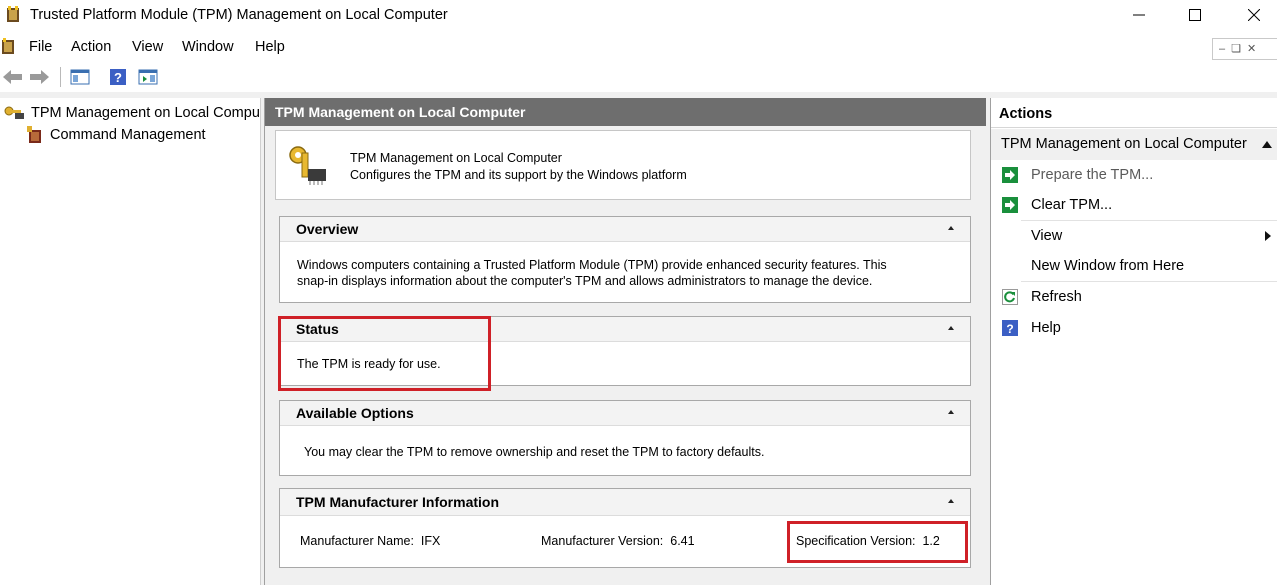  Describe the element at coordinates (1236, 49) in the screenshot. I see `mdi-restore-icon: ❏` at that location.